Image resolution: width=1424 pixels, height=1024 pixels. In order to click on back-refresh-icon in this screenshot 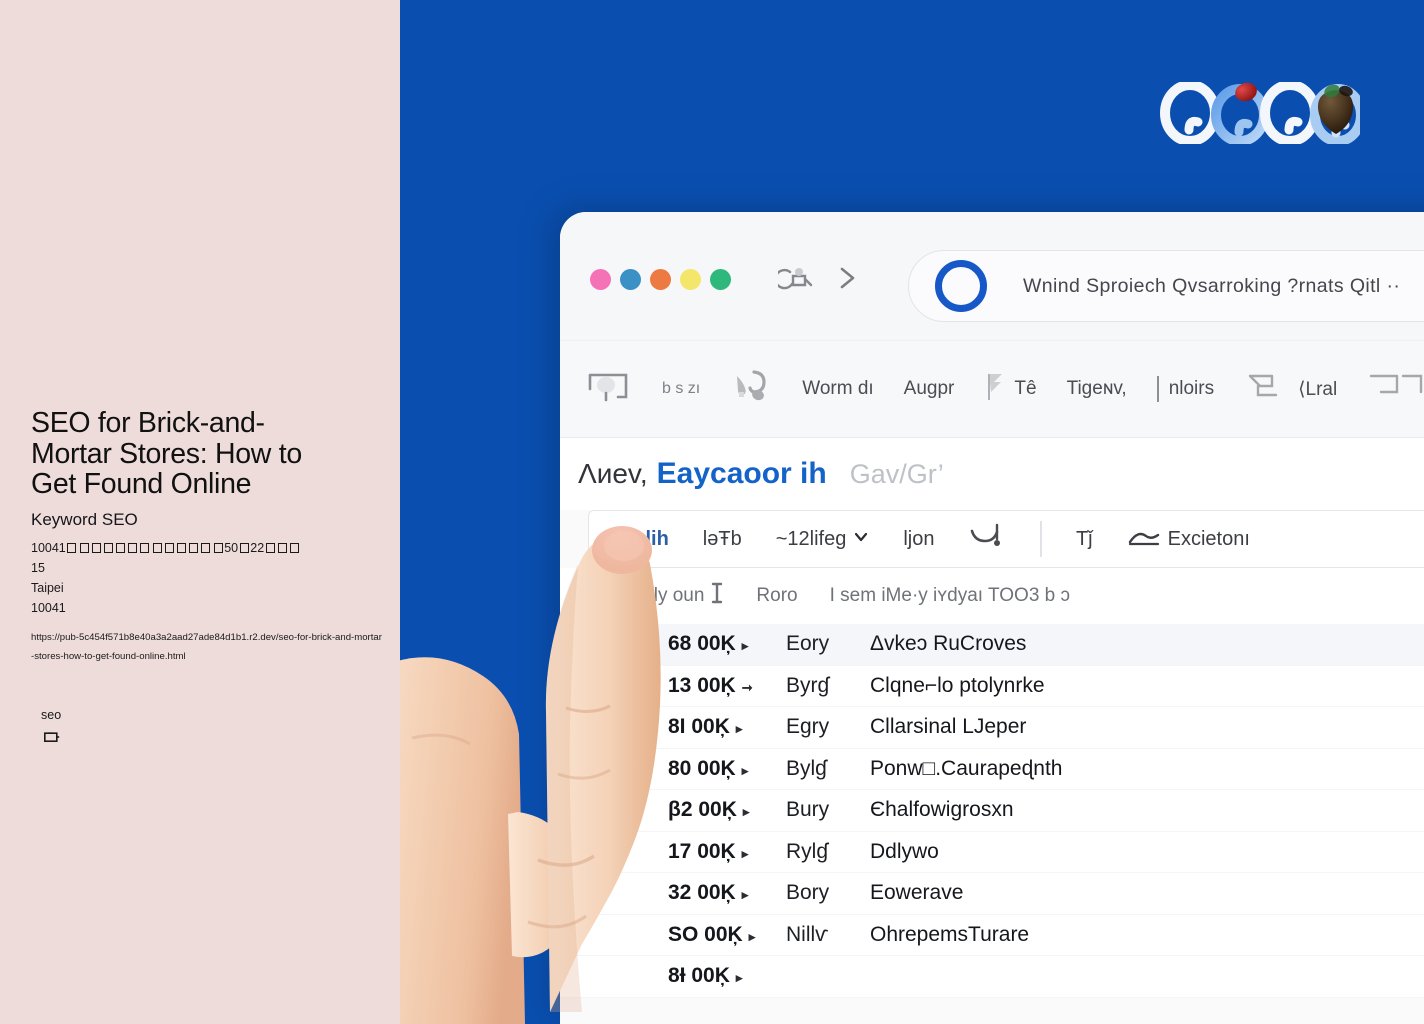, I will do `click(794, 278)`.